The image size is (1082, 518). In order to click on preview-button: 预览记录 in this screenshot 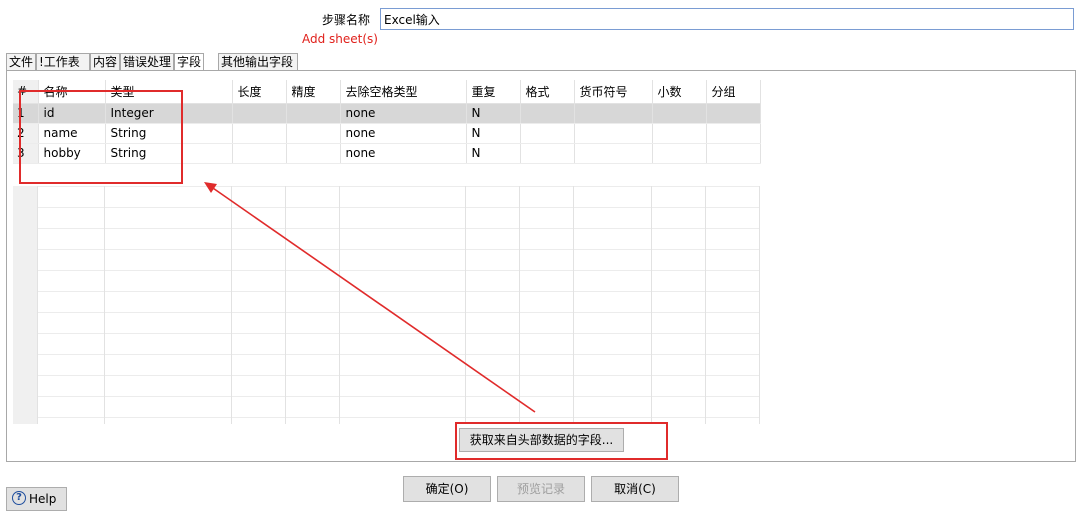, I will do `click(541, 489)`.